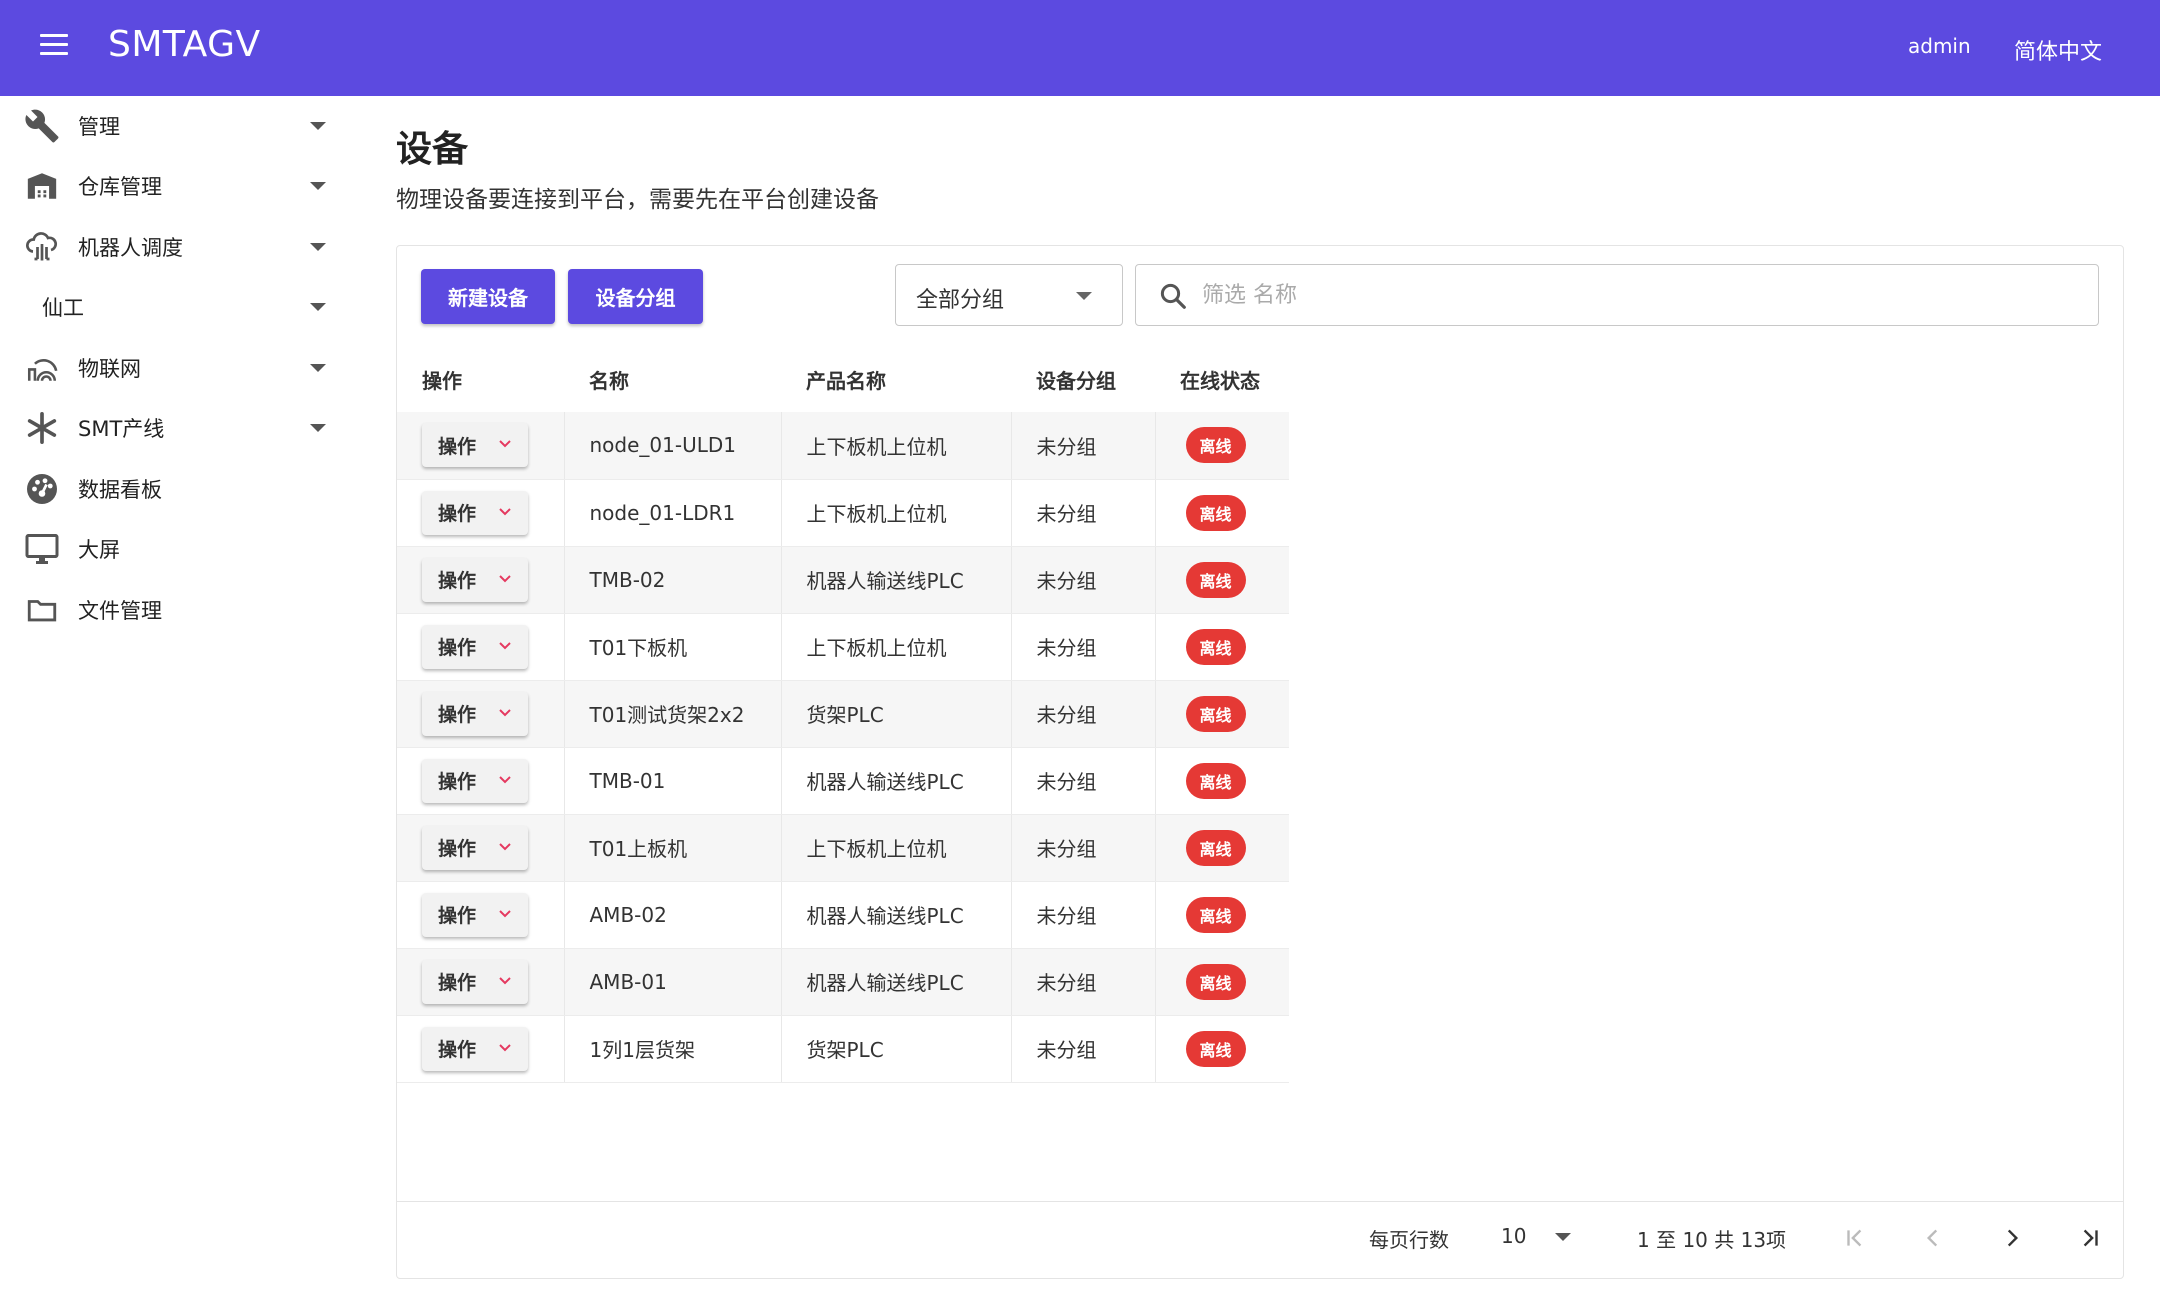 Image resolution: width=2160 pixels, height=1290 pixels. Describe the element at coordinates (1939, 46) in the screenshot. I see `user-menu: admin` at that location.